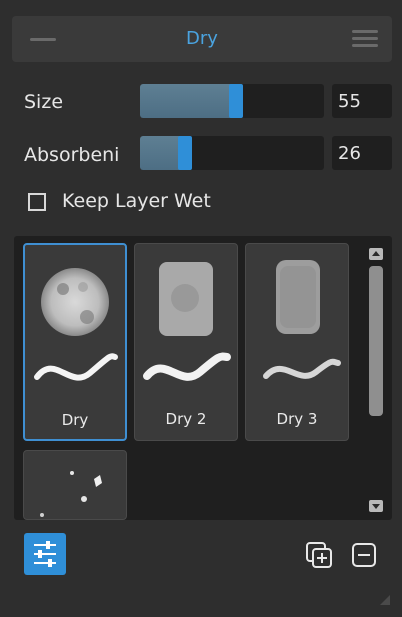 Image resolution: width=402 pixels, height=617 pixels. What do you see at coordinates (44, 102) in the screenshot?
I see `size-label: Size` at bounding box center [44, 102].